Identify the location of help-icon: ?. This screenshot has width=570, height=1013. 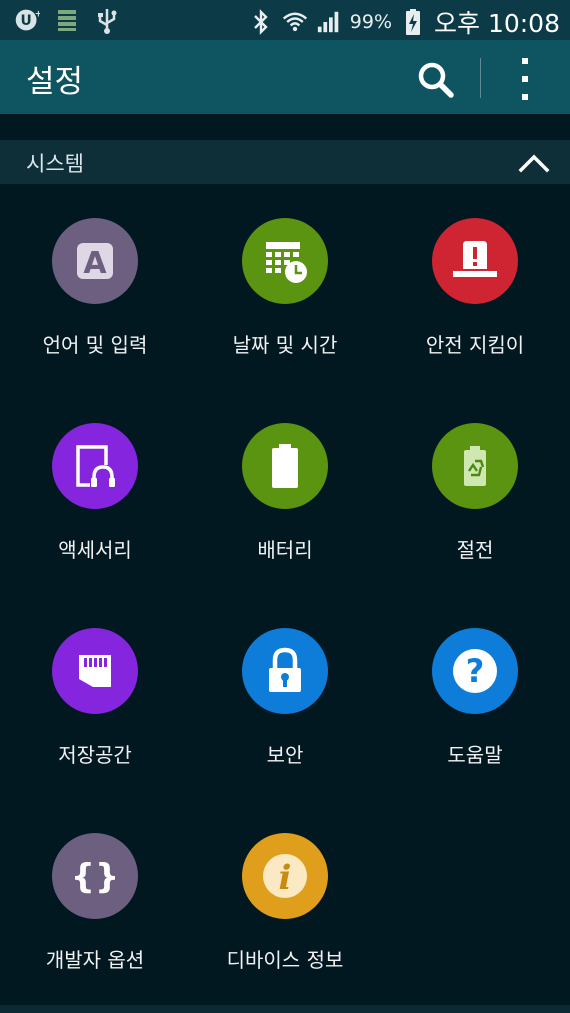
(475, 671).